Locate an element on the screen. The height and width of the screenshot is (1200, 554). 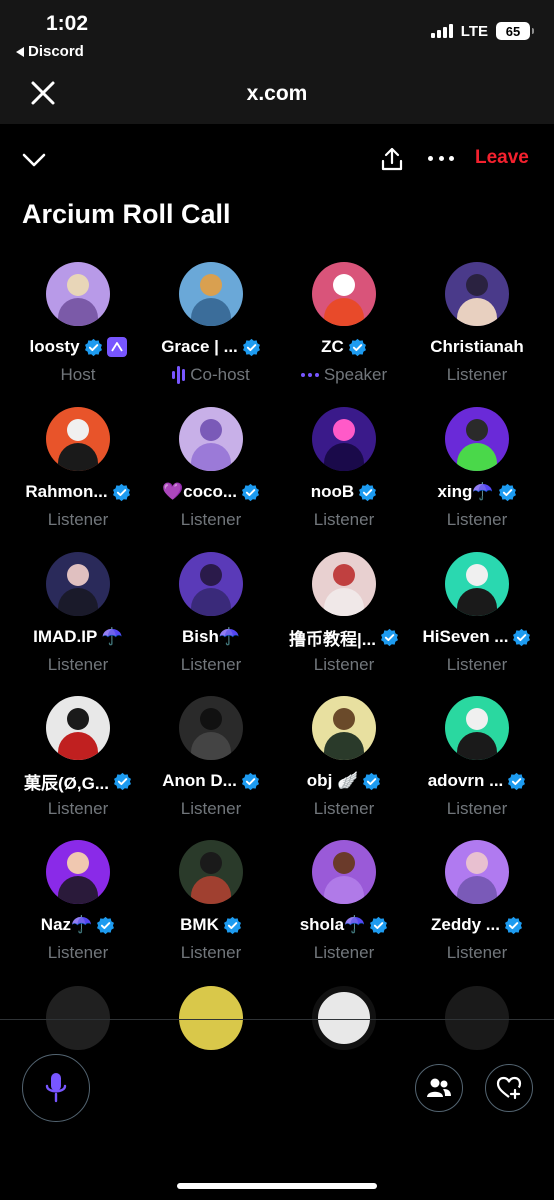
participant-card: IMAD.IP ☂️ Listener is located at coordinates (78, 613).